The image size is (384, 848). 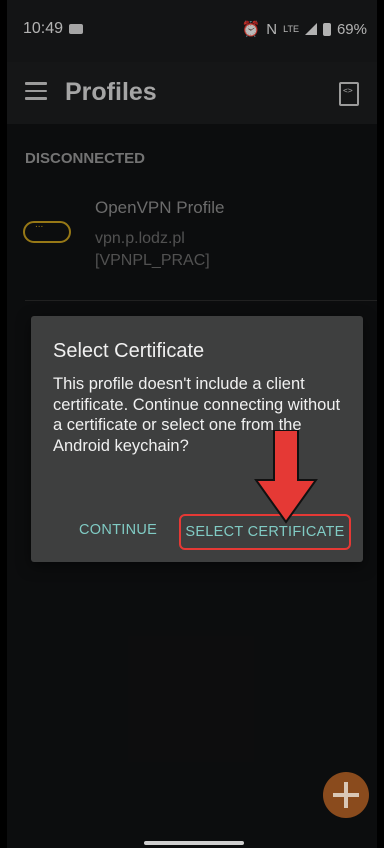 I want to click on continue-button: CONTINUE, so click(x=118, y=530).